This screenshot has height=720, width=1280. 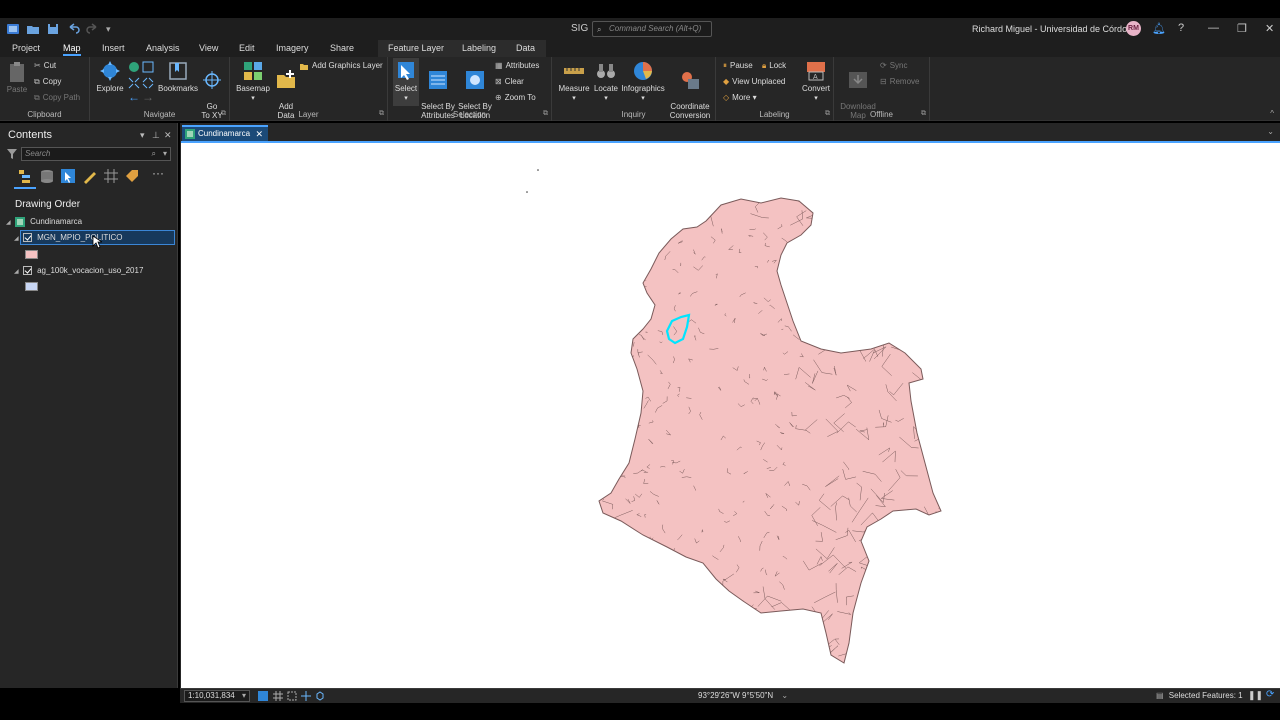 What do you see at coordinates (738, 66) in the screenshot?
I see `pause-labeling-button: ⏸ Pause` at bounding box center [738, 66].